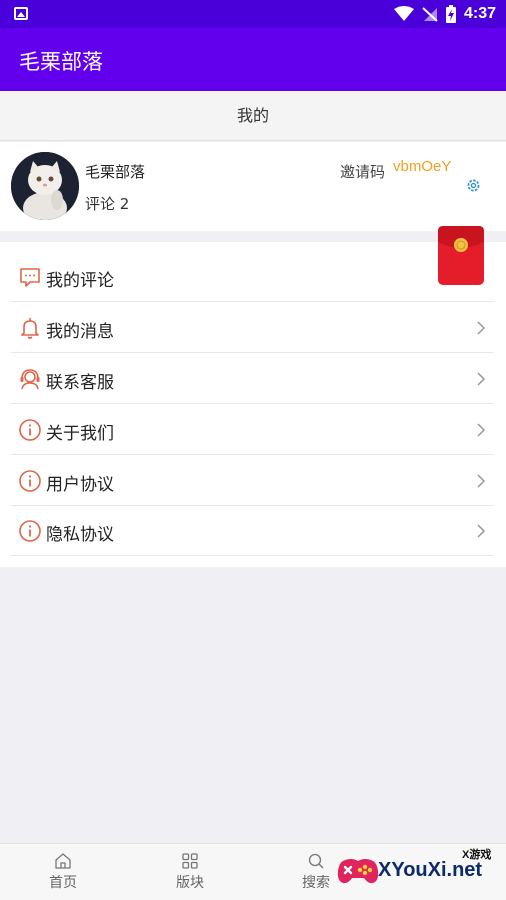 This screenshot has width=506, height=900. What do you see at coordinates (253, 186) in the screenshot?
I see `profile-card: 毛栗部落 评论 2 邀请码 vbmOeY` at bounding box center [253, 186].